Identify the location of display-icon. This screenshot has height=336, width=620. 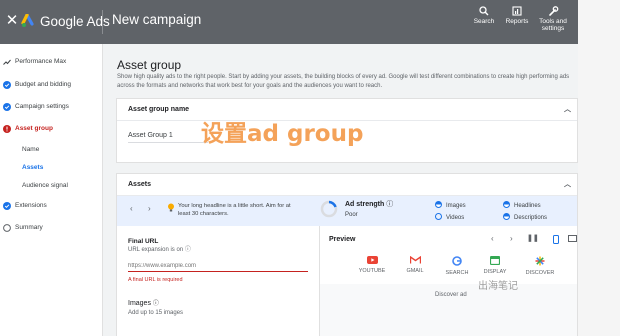
(495, 260).